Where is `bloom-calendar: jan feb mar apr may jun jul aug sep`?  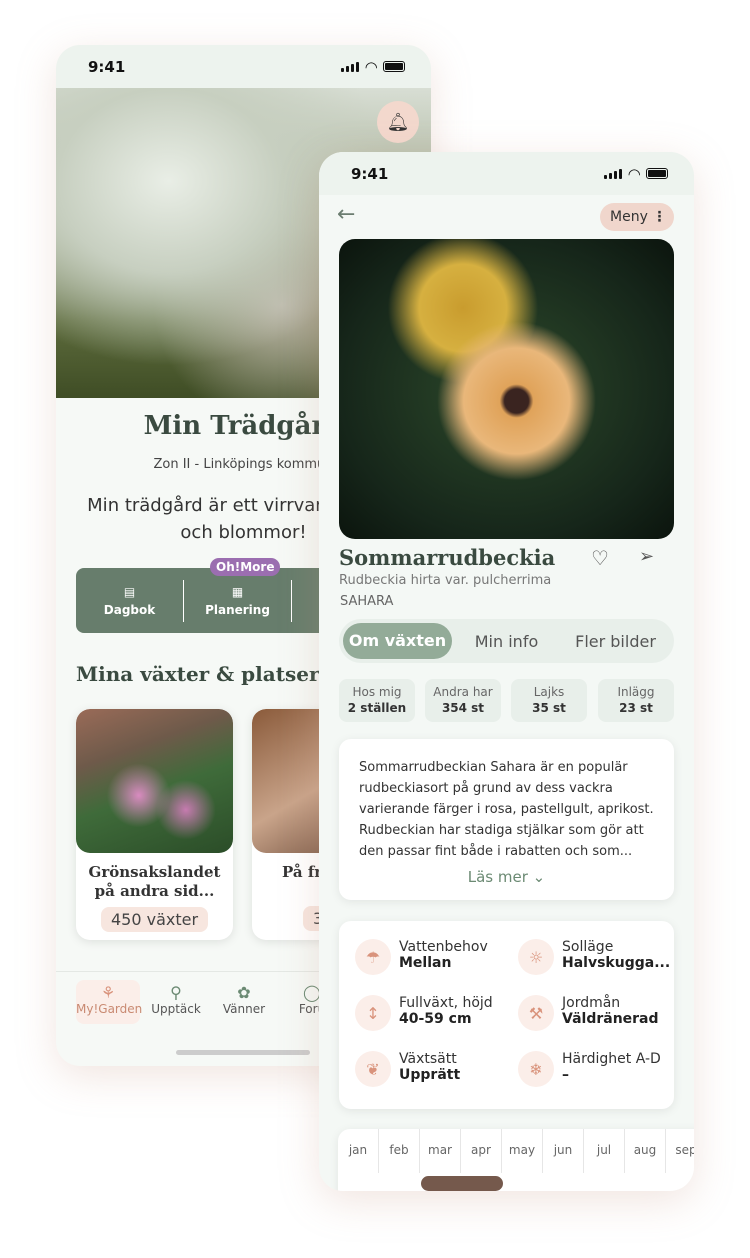
bloom-calendar: jan feb mar apr may jun jul aug sep is located at coordinates (516, 1160).